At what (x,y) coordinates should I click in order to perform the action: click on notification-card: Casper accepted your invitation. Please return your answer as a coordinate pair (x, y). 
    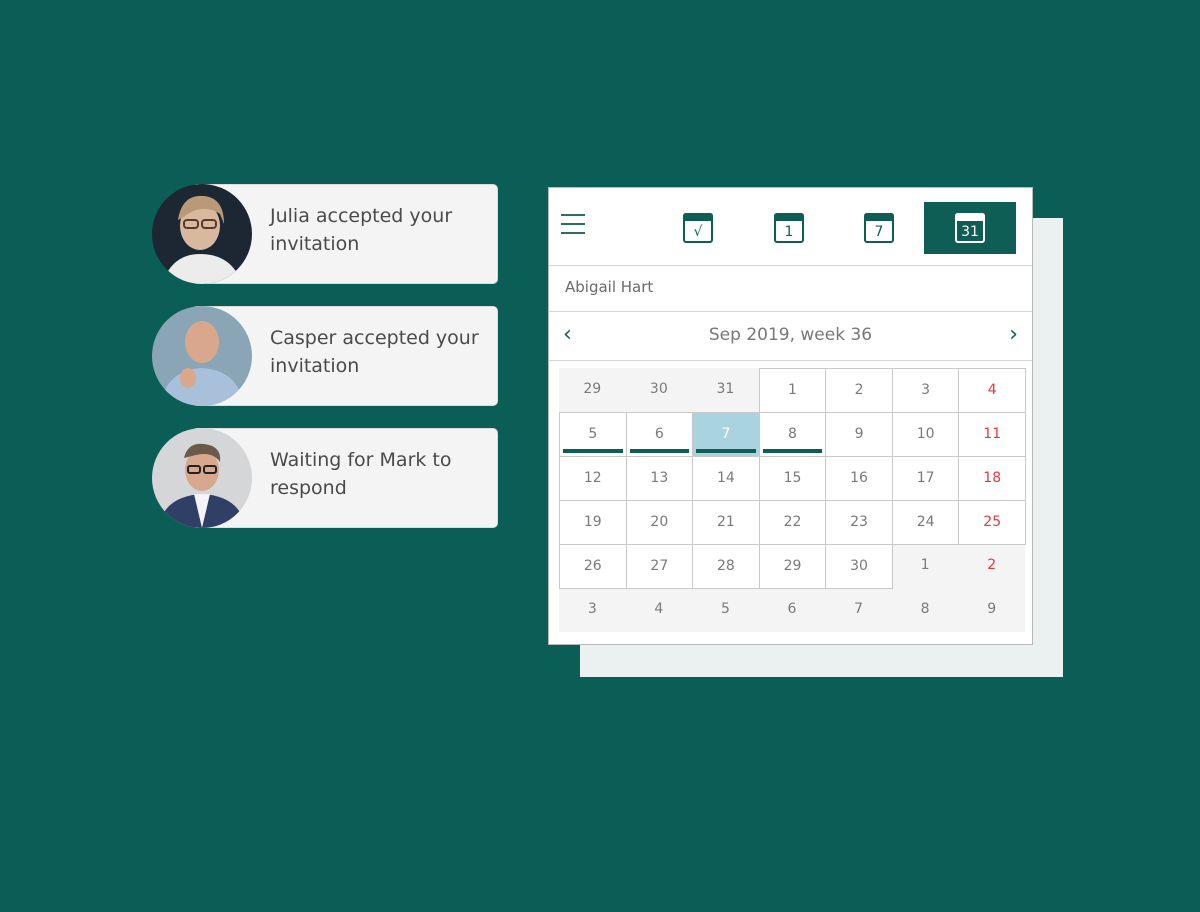
    Looking at the image, I should click on (326, 356).